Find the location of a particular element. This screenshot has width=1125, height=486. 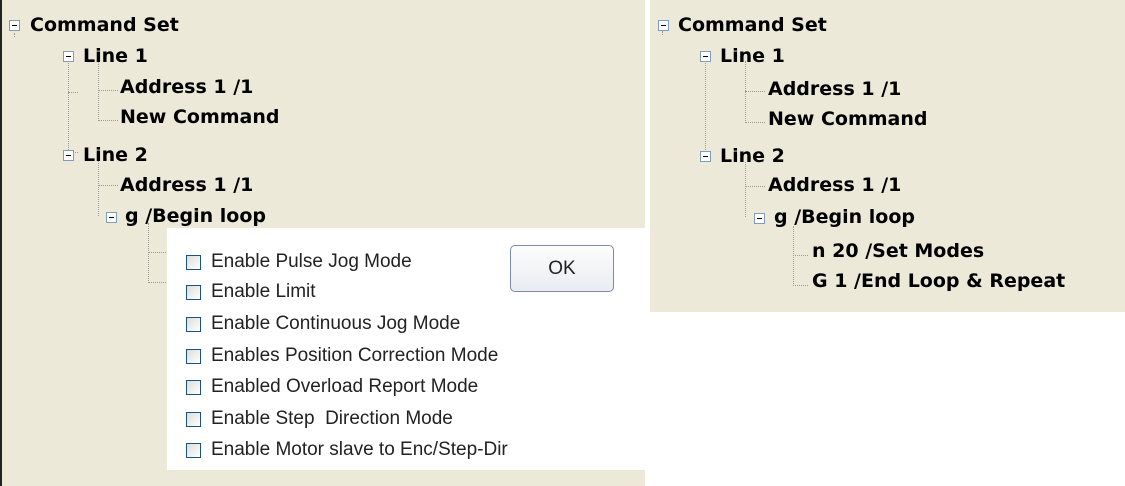

ok-button: OK is located at coordinates (562, 268).